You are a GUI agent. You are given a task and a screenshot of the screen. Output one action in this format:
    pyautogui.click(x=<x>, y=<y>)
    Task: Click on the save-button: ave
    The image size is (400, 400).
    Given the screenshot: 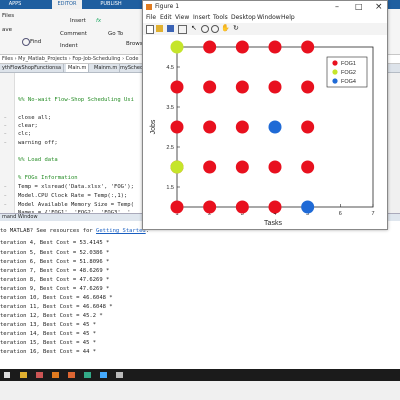 What is the action you would take?
    pyautogui.click(x=7, y=30)
    